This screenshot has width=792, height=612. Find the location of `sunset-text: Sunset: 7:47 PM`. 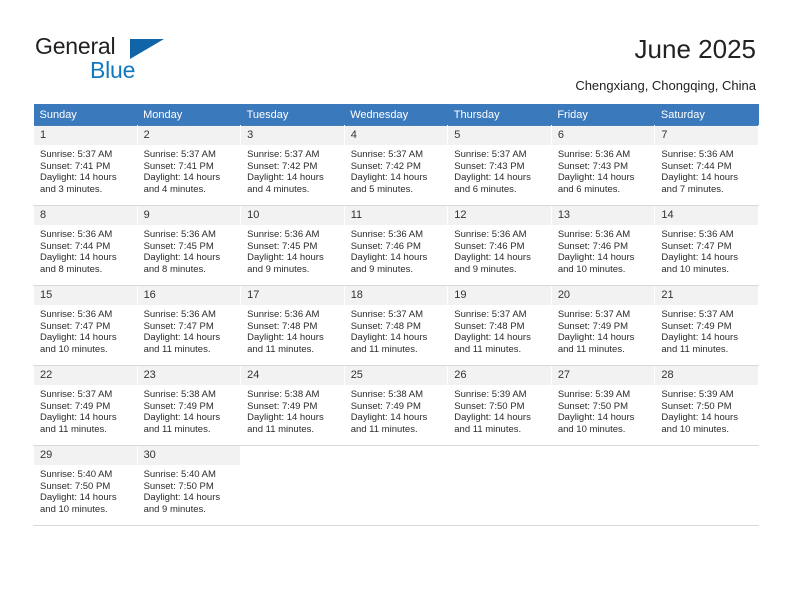

sunset-text: Sunset: 7:47 PM is located at coordinates (75, 326).